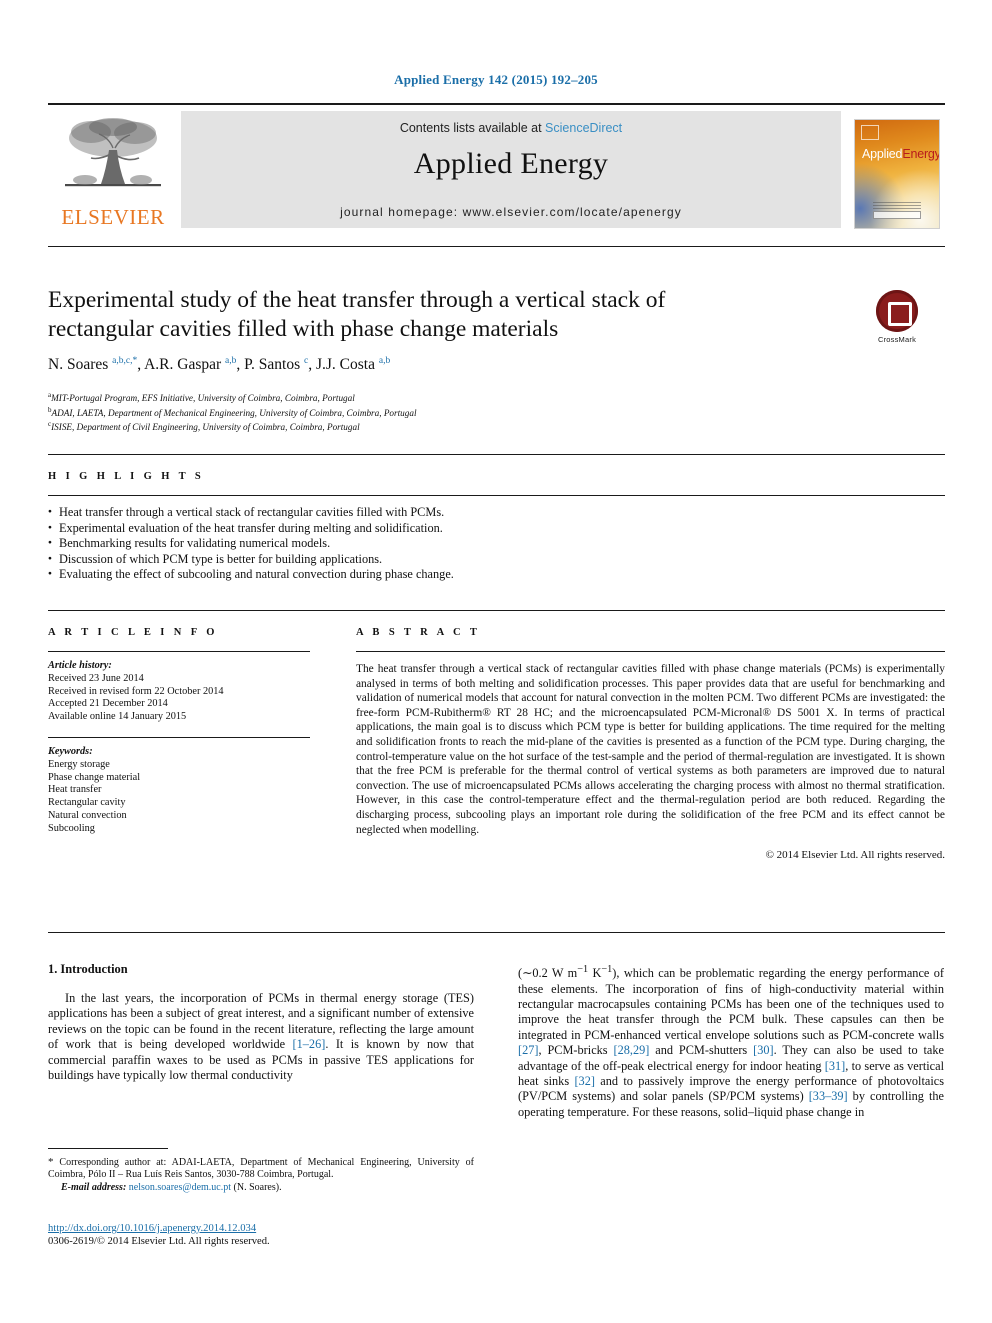  What do you see at coordinates (897, 311) in the screenshot?
I see `crossmark-icon` at bounding box center [897, 311].